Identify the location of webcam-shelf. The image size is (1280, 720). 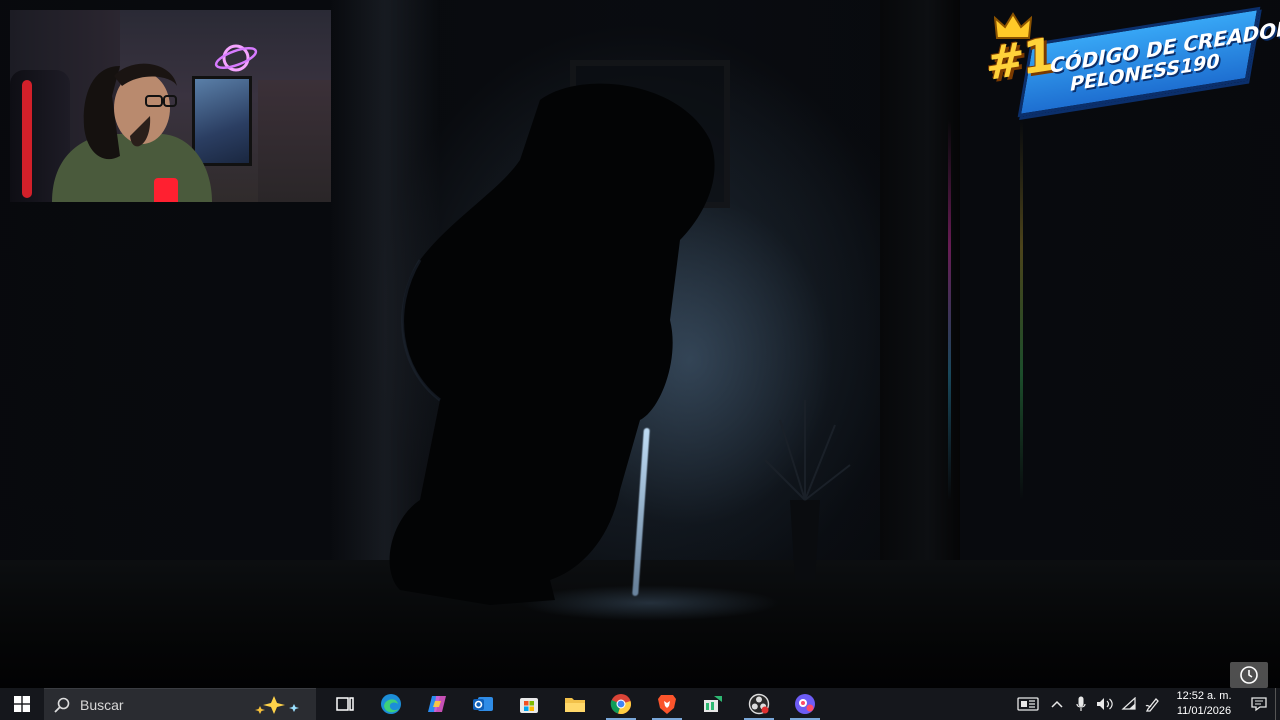
(294, 141).